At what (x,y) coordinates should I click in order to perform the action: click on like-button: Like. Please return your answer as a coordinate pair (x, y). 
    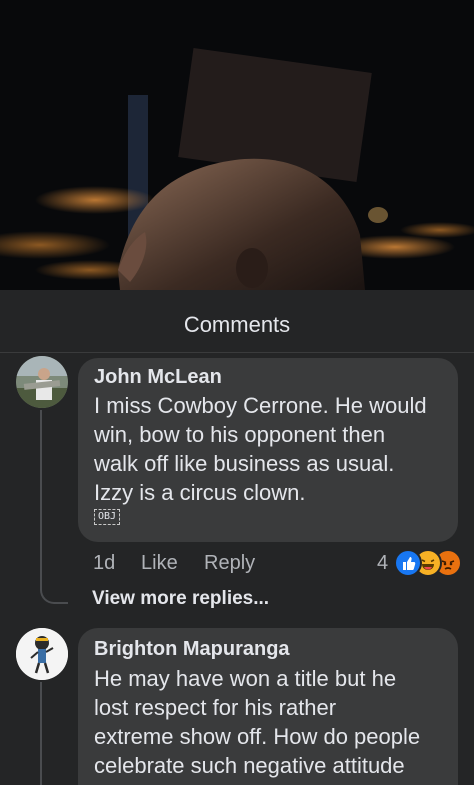
    Looking at the image, I should click on (159, 563).